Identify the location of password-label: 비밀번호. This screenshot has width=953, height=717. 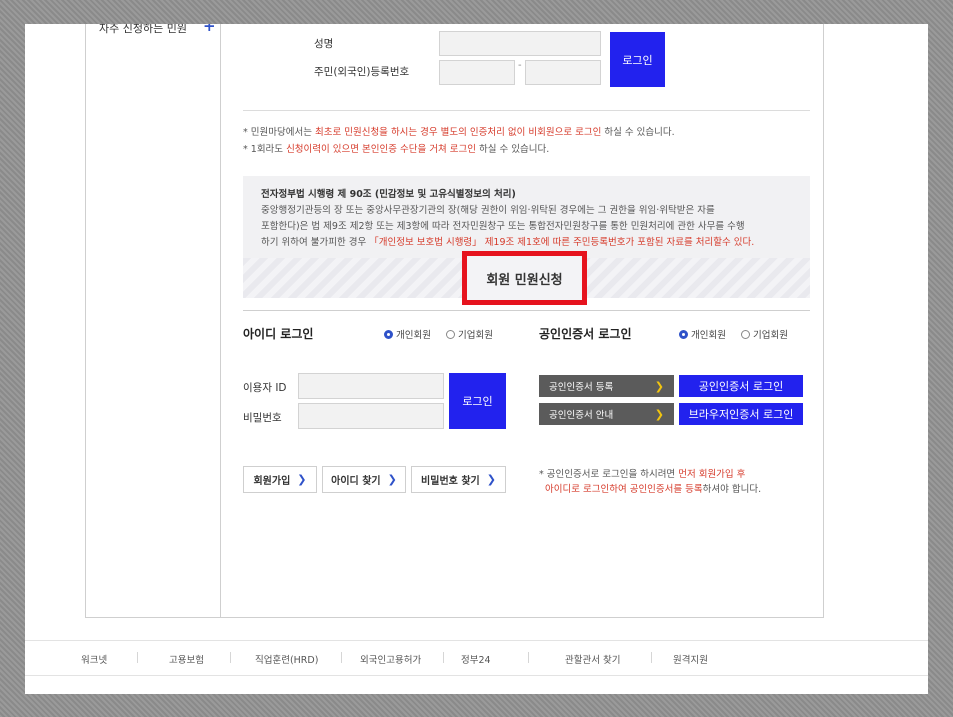
(262, 418).